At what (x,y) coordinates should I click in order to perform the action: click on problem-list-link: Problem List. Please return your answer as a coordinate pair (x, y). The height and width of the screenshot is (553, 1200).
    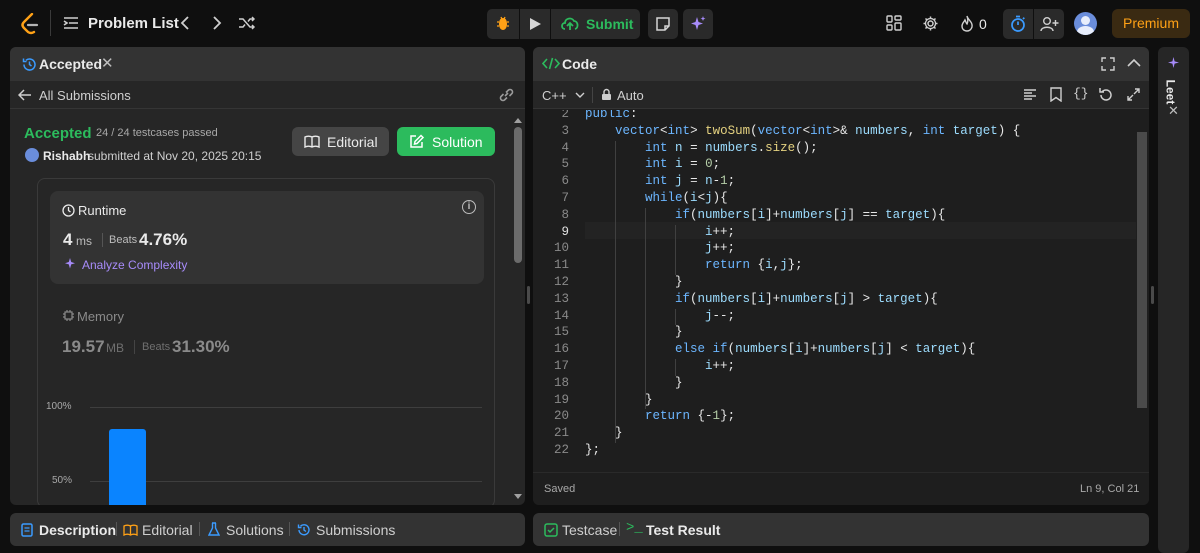
    Looking at the image, I should click on (133, 23).